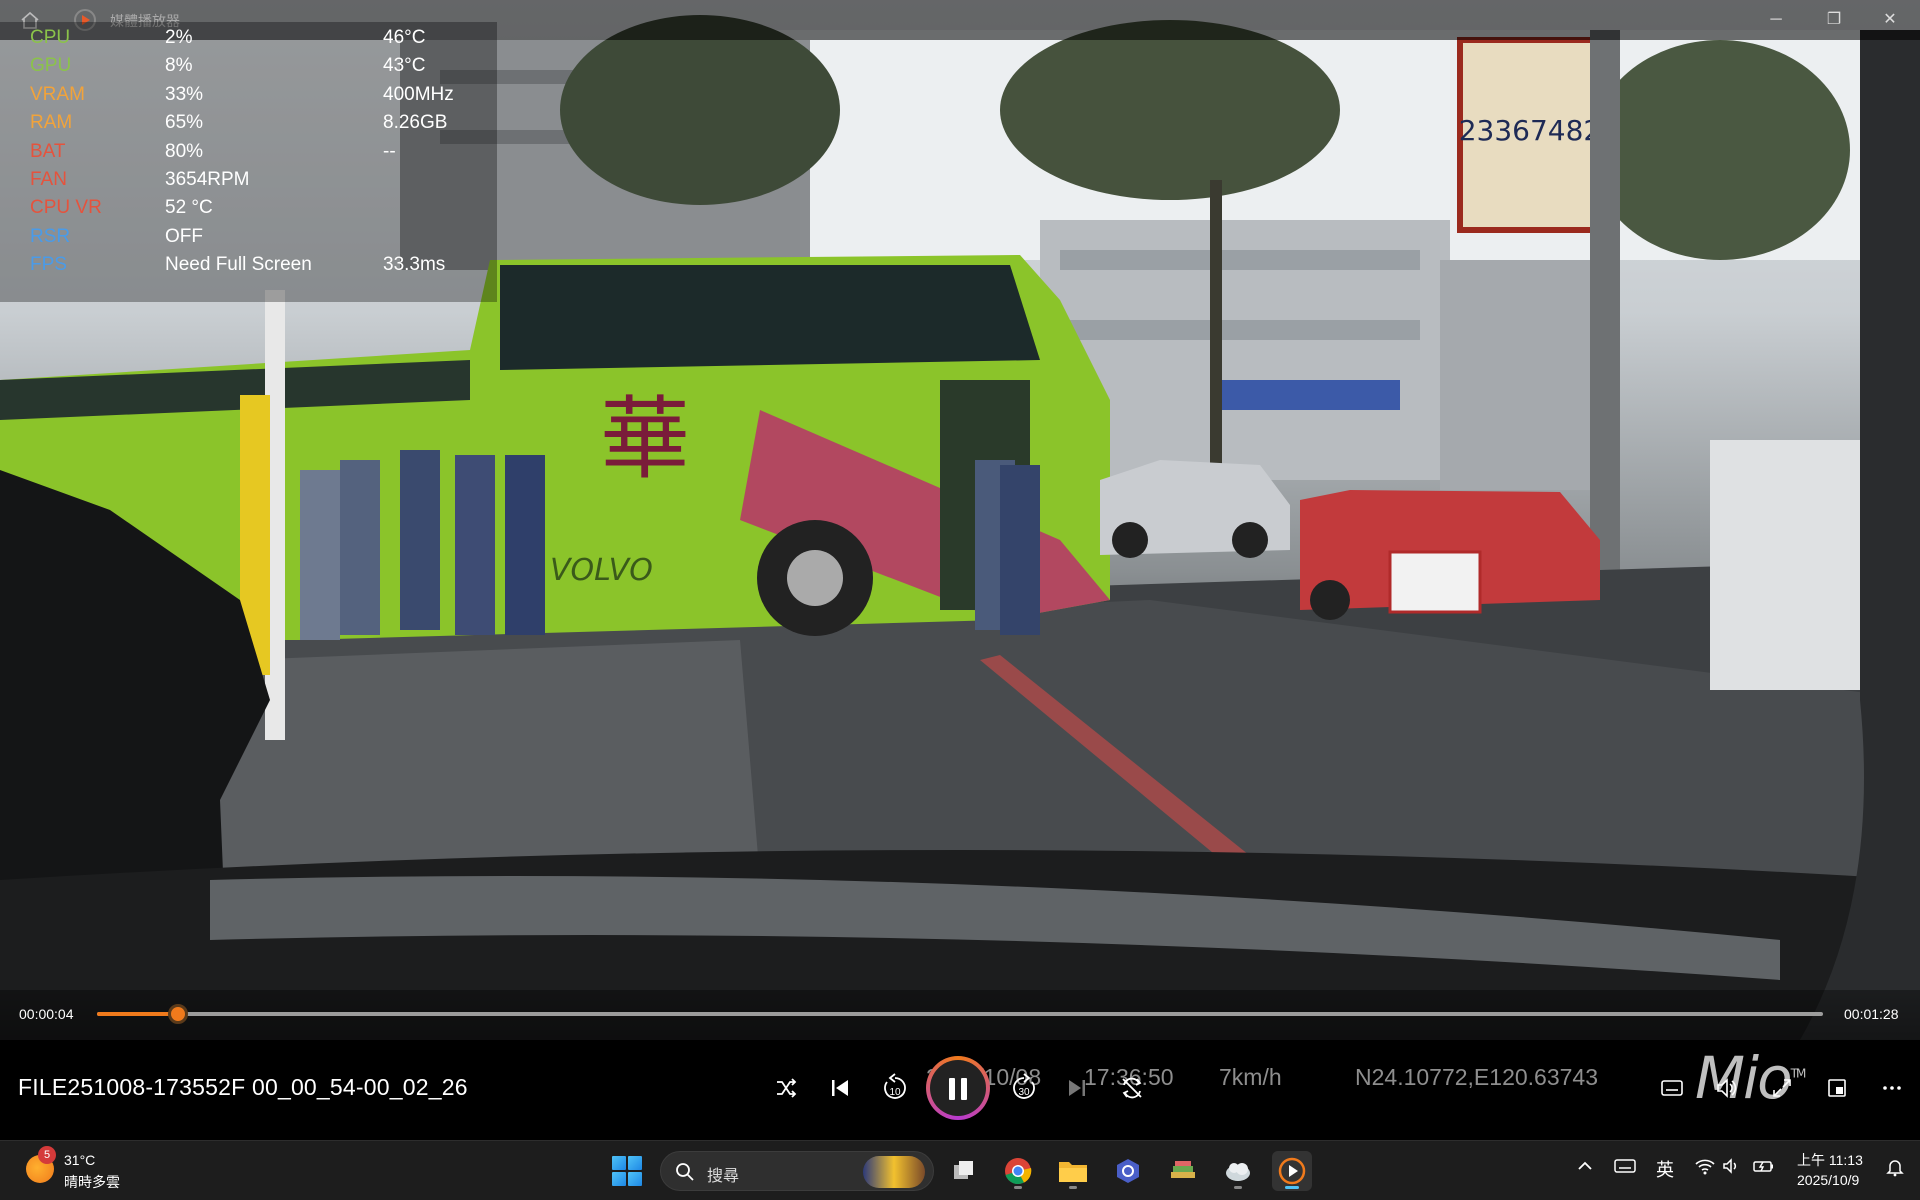  Describe the element at coordinates (179, 66) in the screenshot. I see `perf-value-primary: 8%` at that location.